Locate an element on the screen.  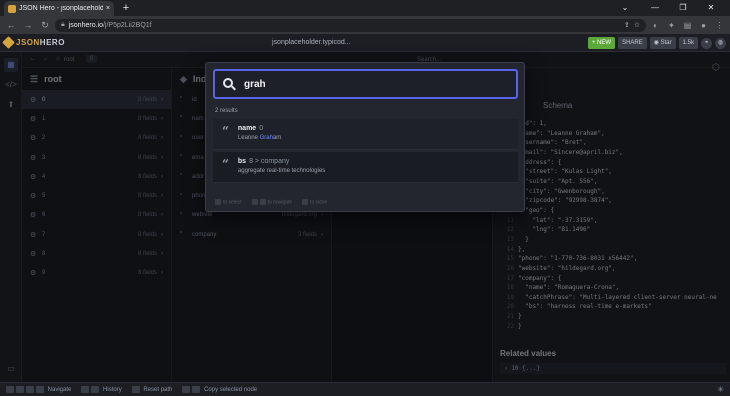
search-icon is located at coordinates (229, 84).